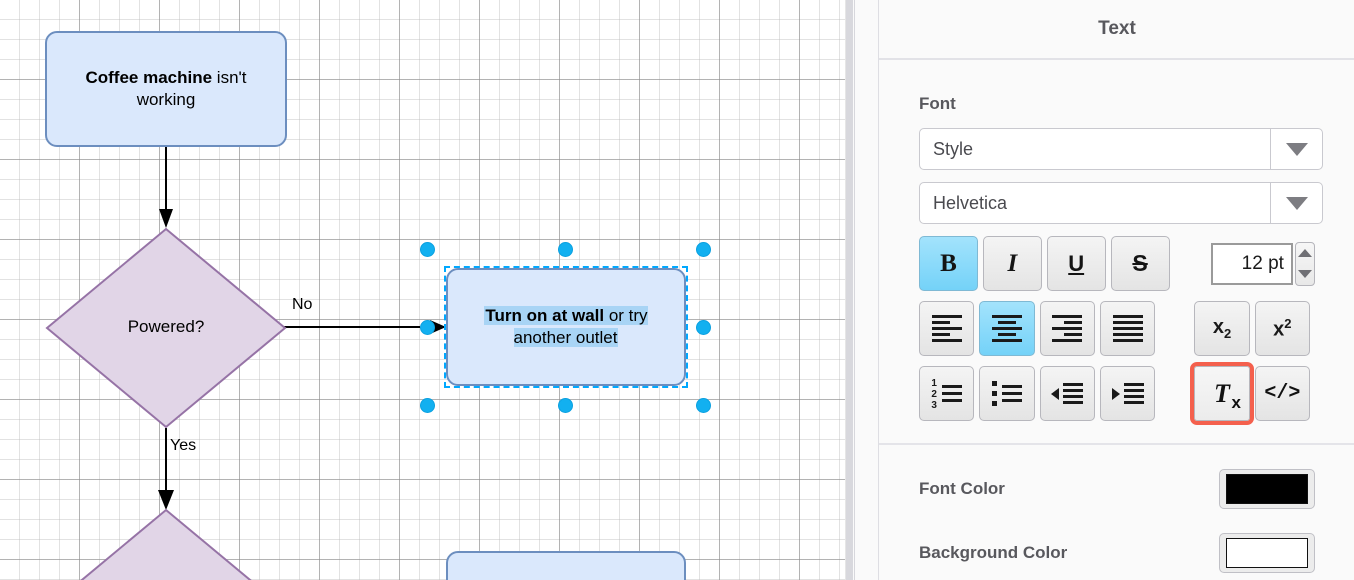 The width and height of the screenshot is (1354, 580). I want to click on align-left-icon, so click(946, 328).